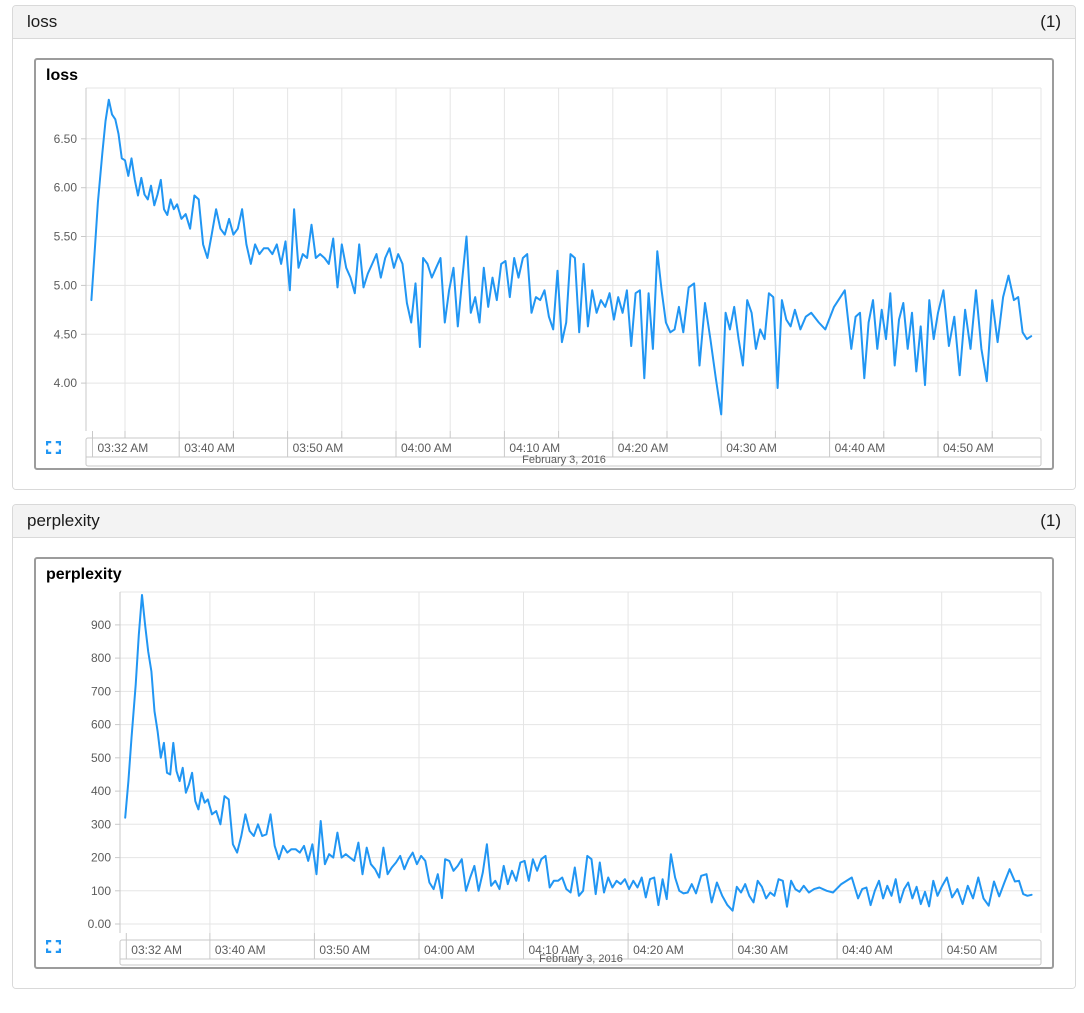  What do you see at coordinates (101, 625) in the screenshot?
I see `svg-text: 900` at bounding box center [101, 625].